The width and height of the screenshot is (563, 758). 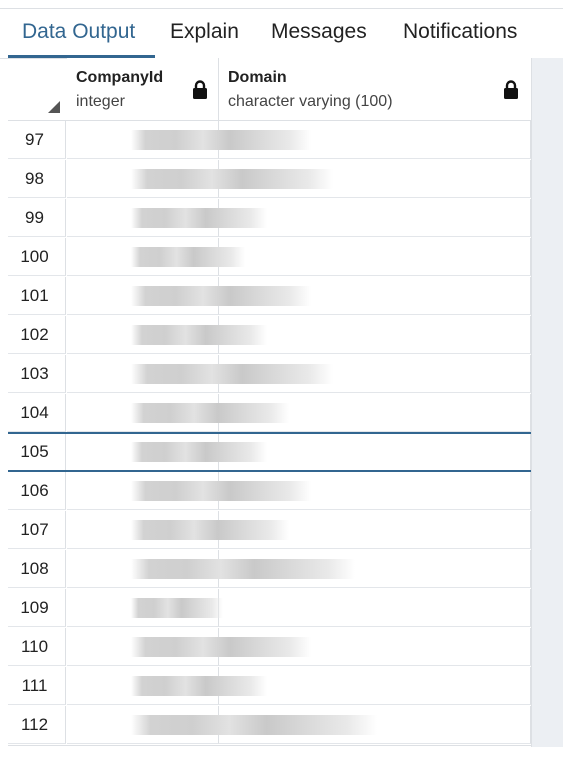 I want to click on table-row: 108, so click(x=269, y=569).